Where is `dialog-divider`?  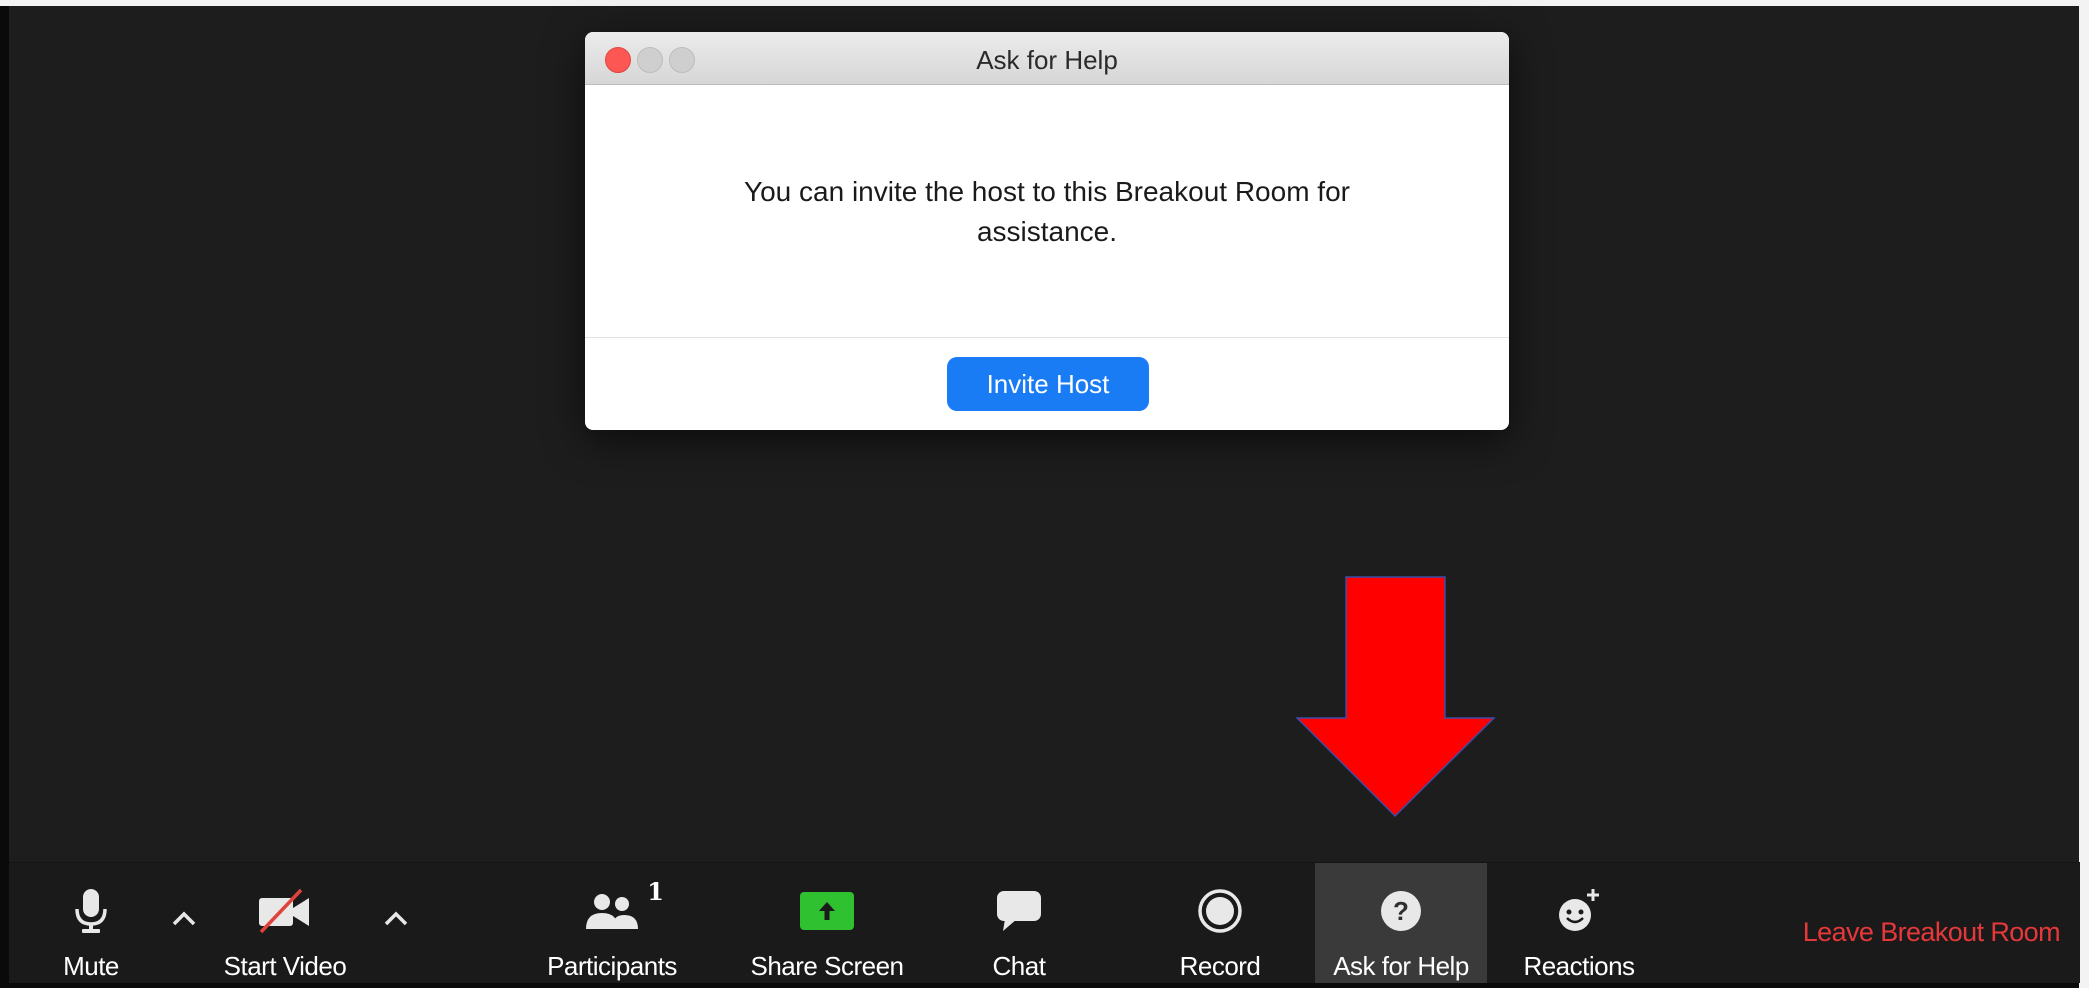 dialog-divider is located at coordinates (1047, 337).